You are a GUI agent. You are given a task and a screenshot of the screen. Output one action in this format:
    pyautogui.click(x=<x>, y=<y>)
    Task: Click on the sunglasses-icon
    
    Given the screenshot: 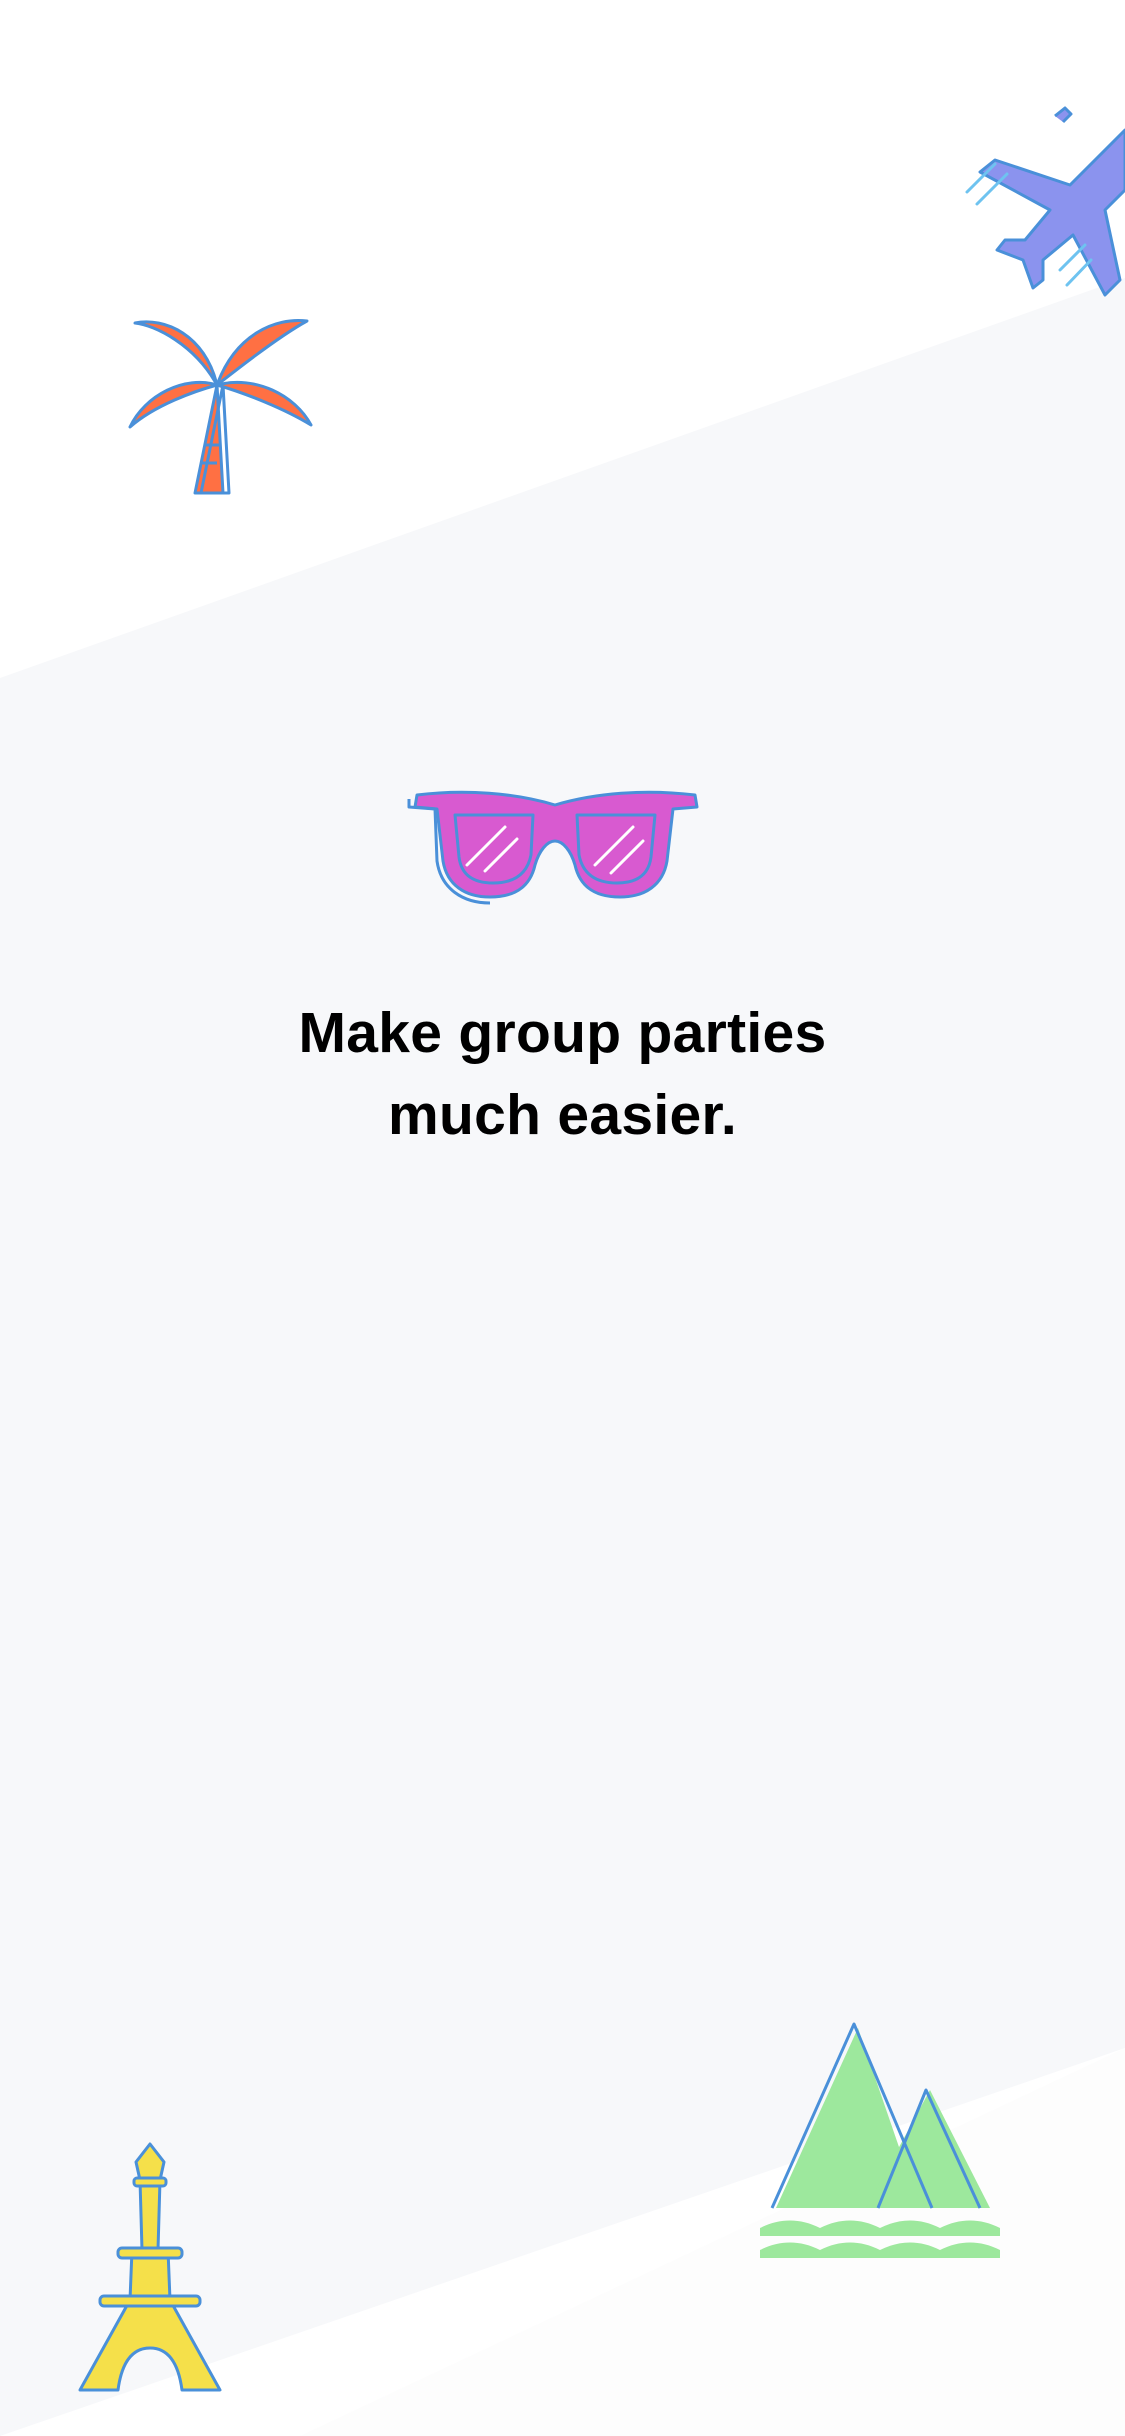 What is the action you would take?
    pyautogui.click(x=553, y=847)
    